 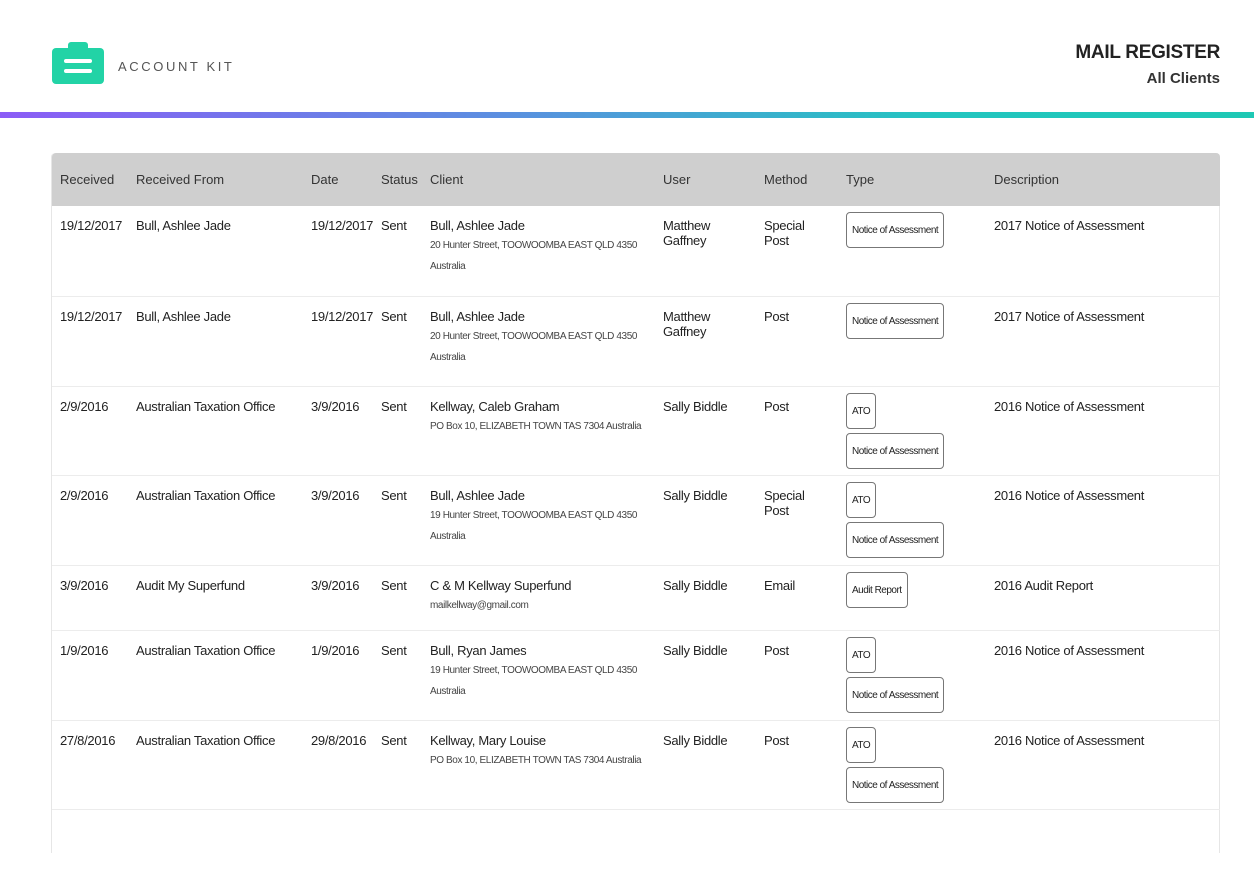 I want to click on cell-type: Audit Report, so click(x=912, y=597).